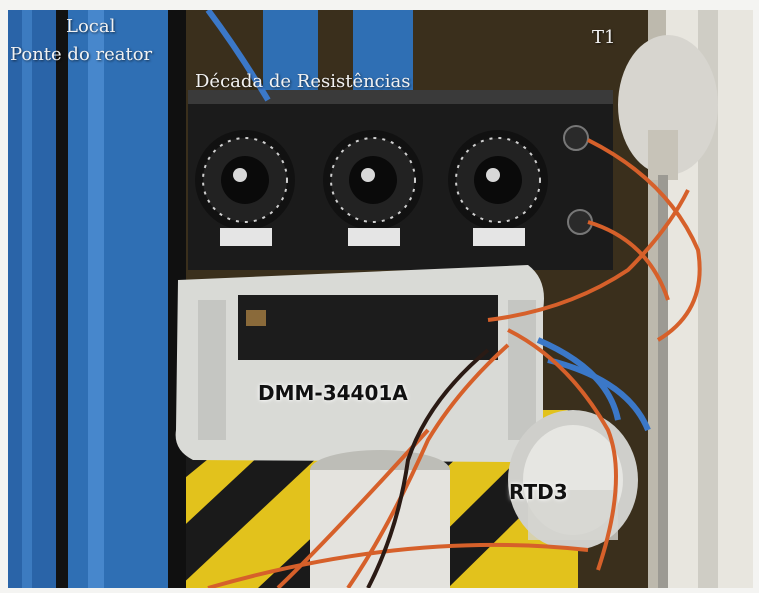 The image size is (759, 593). Describe the element at coordinates (538, 492) in the screenshot. I see `rtd3-label: RTD3` at that location.